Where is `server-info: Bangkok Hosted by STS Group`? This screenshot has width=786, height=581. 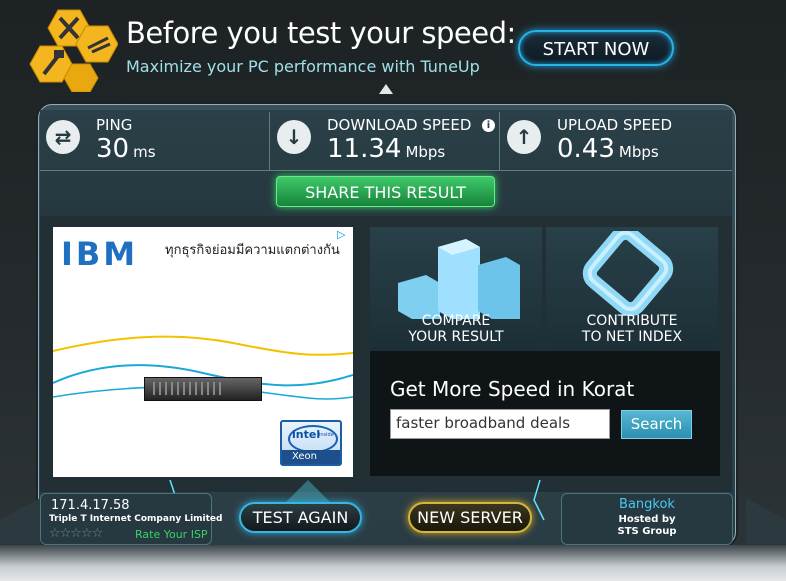 server-info: Bangkok Hosted by STS Group is located at coordinates (647, 519).